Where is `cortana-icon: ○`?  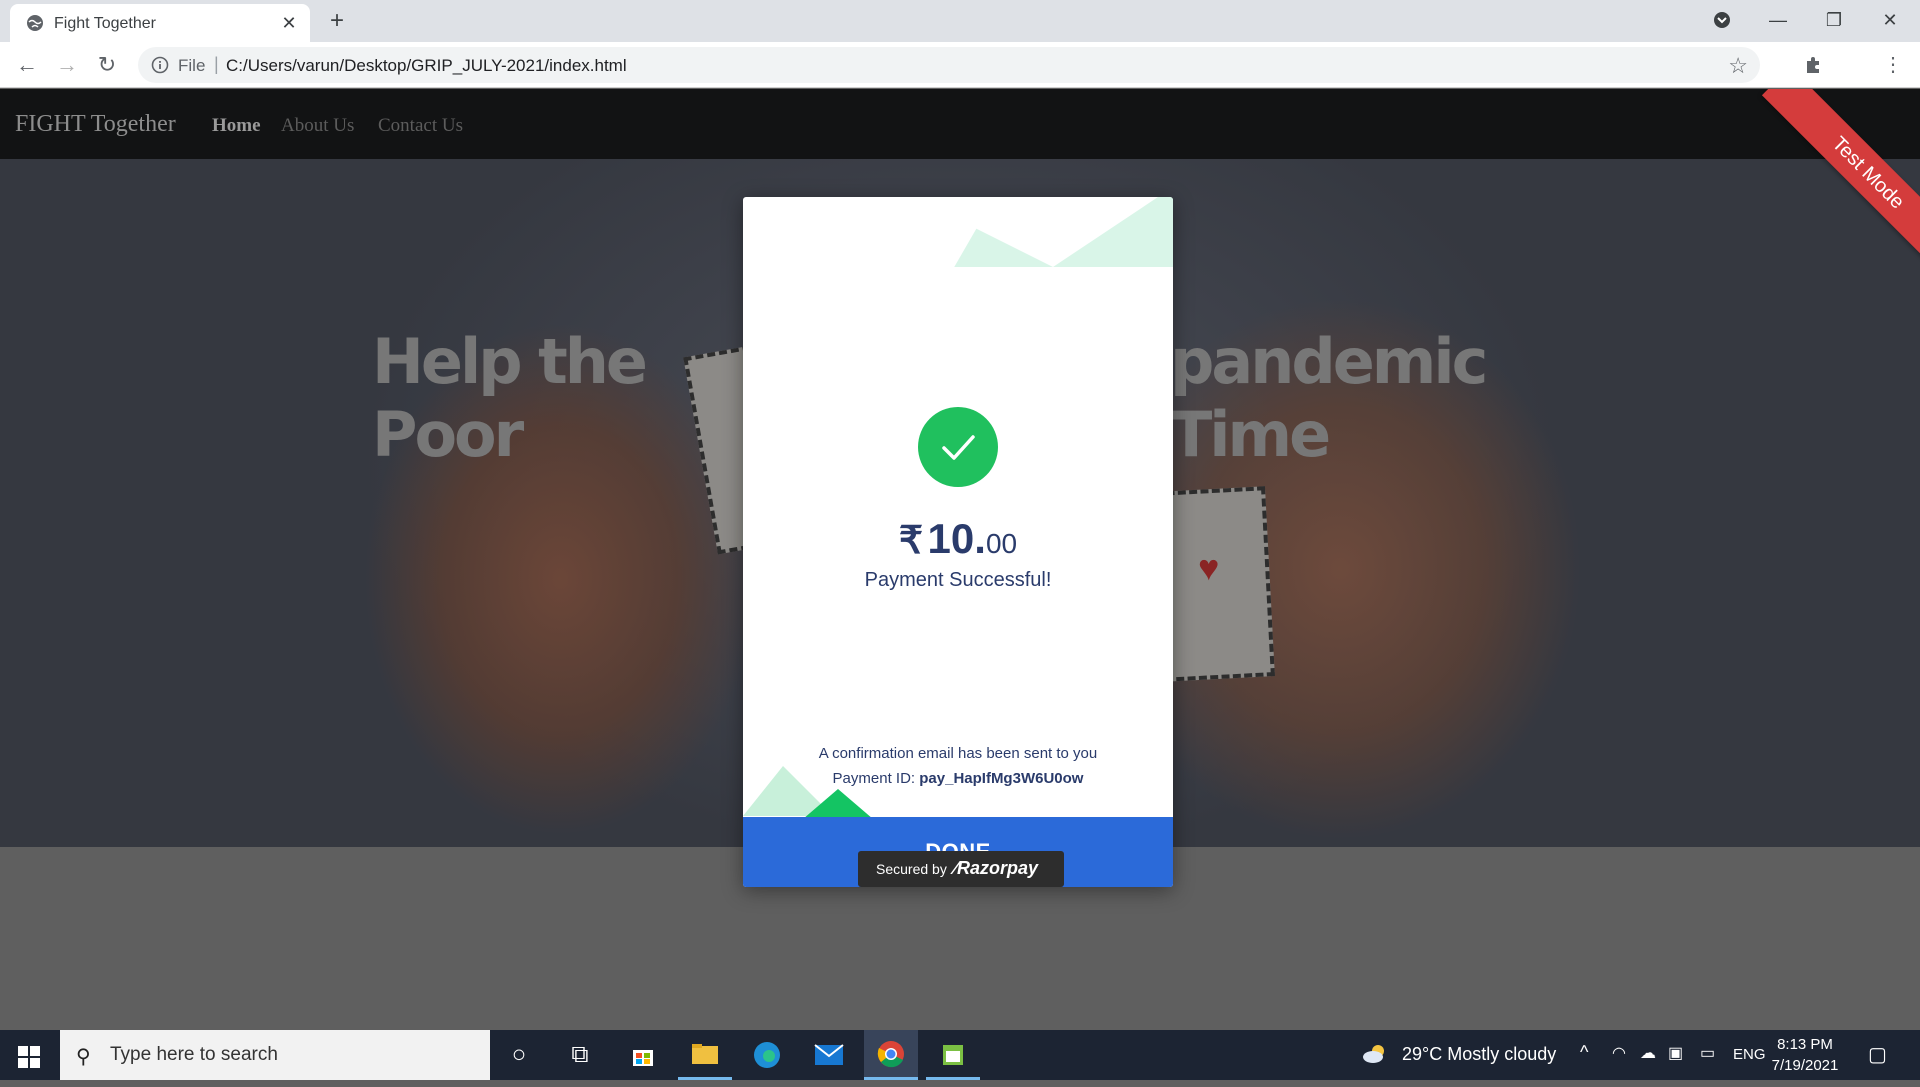 cortana-icon: ○ is located at coordinates (519, 1055).